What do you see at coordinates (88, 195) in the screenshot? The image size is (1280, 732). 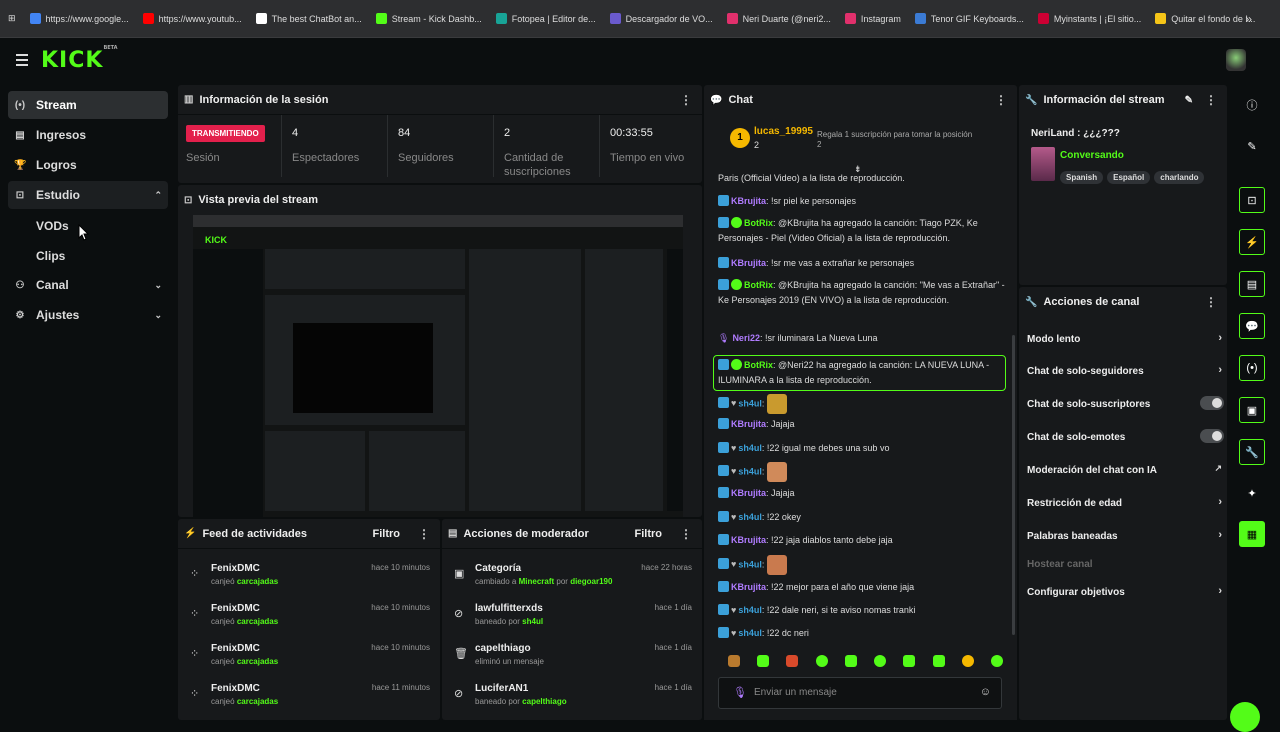 I see `sidebar-item-estudio: ⊡ Estudio ⌃` at bounding box center [88, 195].